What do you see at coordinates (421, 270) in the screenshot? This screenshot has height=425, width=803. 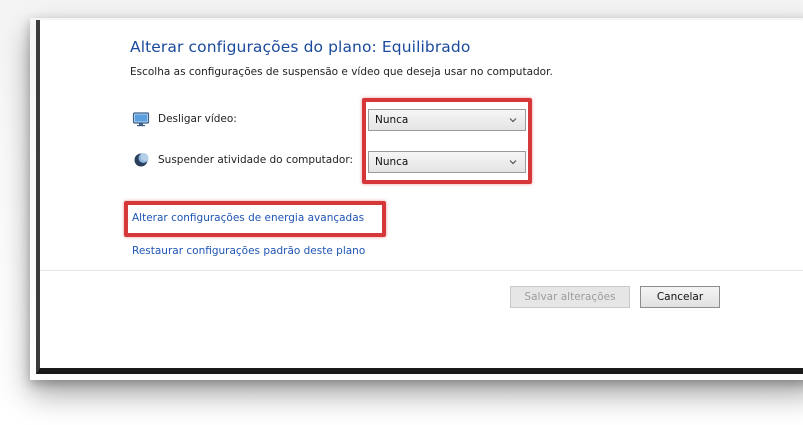 I see `footer-divider` at bounding box center [421, 270].